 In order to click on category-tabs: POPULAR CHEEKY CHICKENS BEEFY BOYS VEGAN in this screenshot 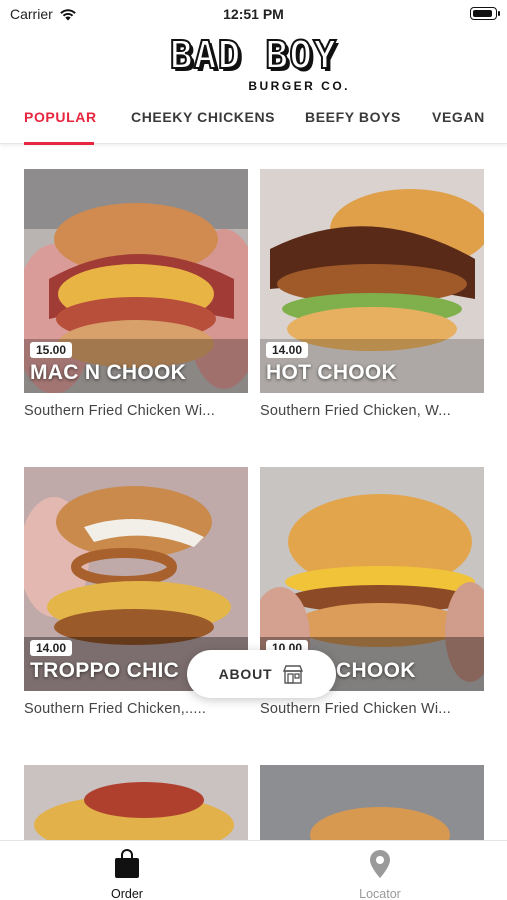, I will do `click(253, 122)`.